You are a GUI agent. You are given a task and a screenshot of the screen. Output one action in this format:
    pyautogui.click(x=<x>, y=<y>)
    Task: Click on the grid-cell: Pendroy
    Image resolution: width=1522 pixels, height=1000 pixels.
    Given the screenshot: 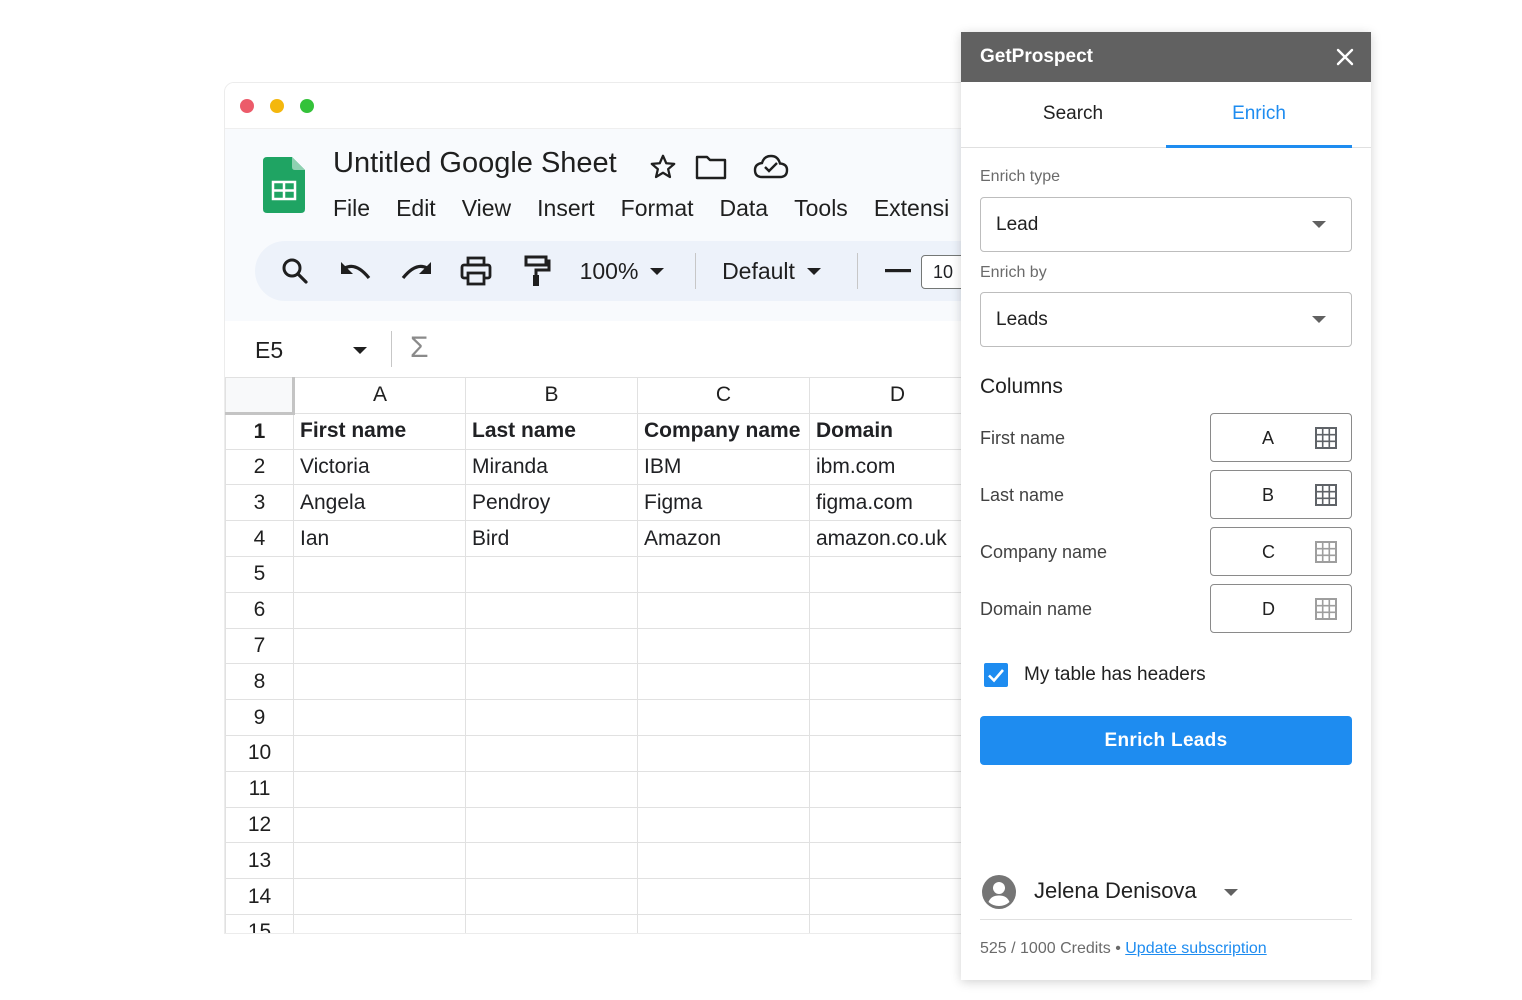 What is the action you would take?
    pyautogui.click(x=551, y=503)
    